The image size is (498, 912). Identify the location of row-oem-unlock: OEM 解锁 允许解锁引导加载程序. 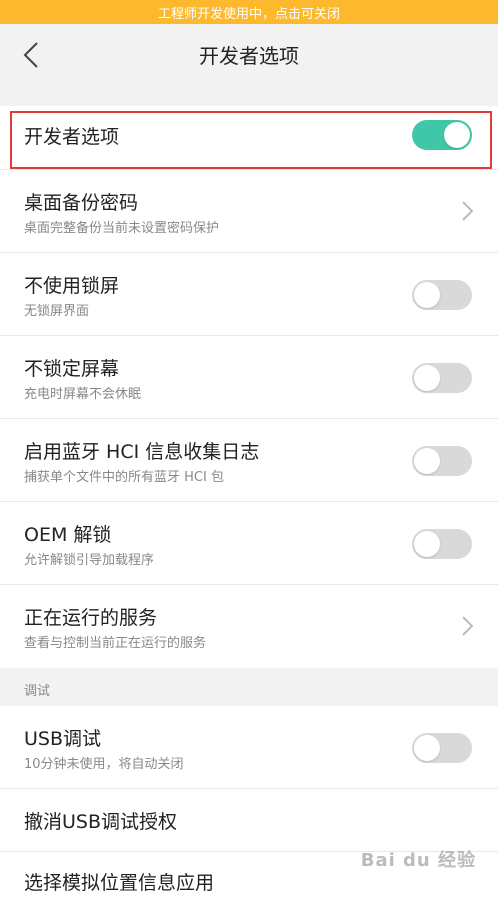
(249, 543).